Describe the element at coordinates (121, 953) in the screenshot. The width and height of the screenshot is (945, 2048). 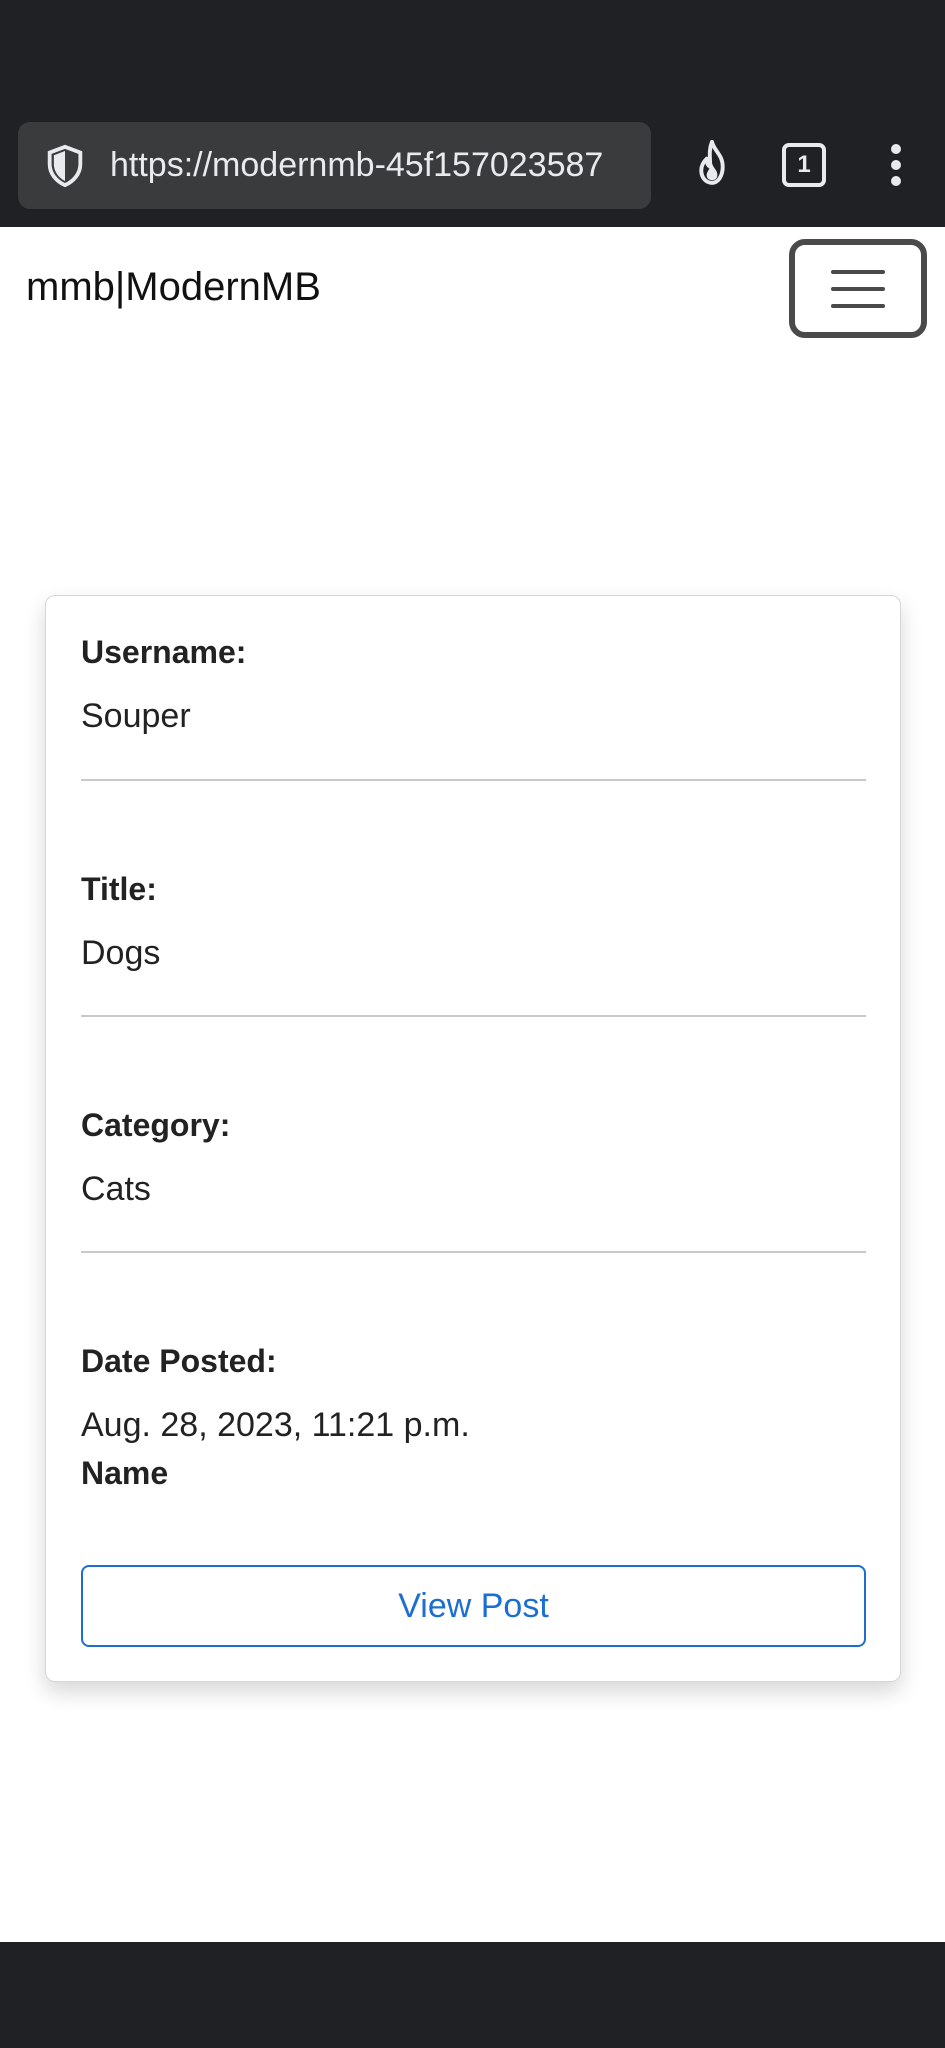
I see `title-value: Dogs` at that location.